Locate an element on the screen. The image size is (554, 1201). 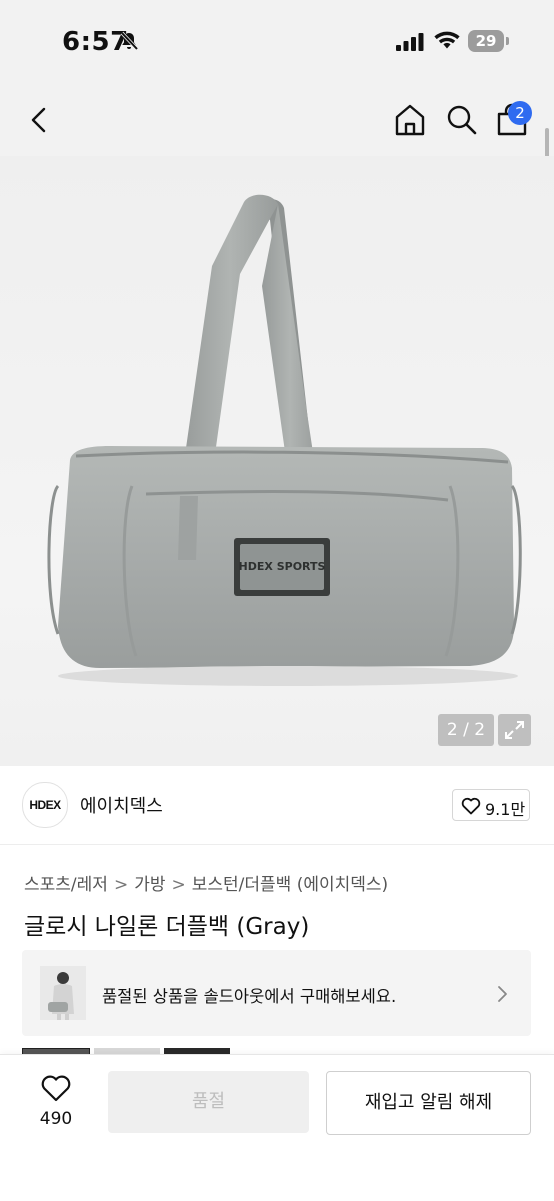
breadcrumb-item-sports: 스포츠/레저 is located at coordinates (66, 885).